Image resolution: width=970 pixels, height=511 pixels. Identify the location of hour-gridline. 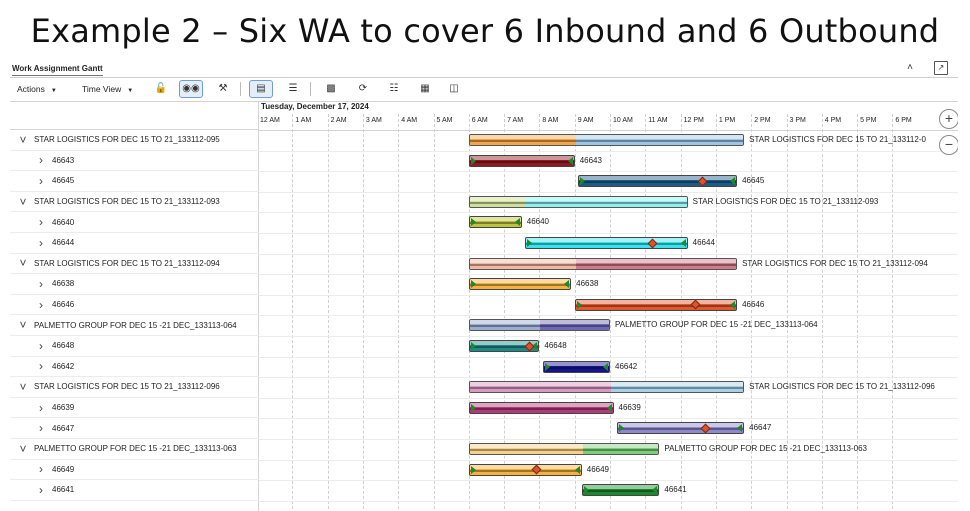
(328, 312).